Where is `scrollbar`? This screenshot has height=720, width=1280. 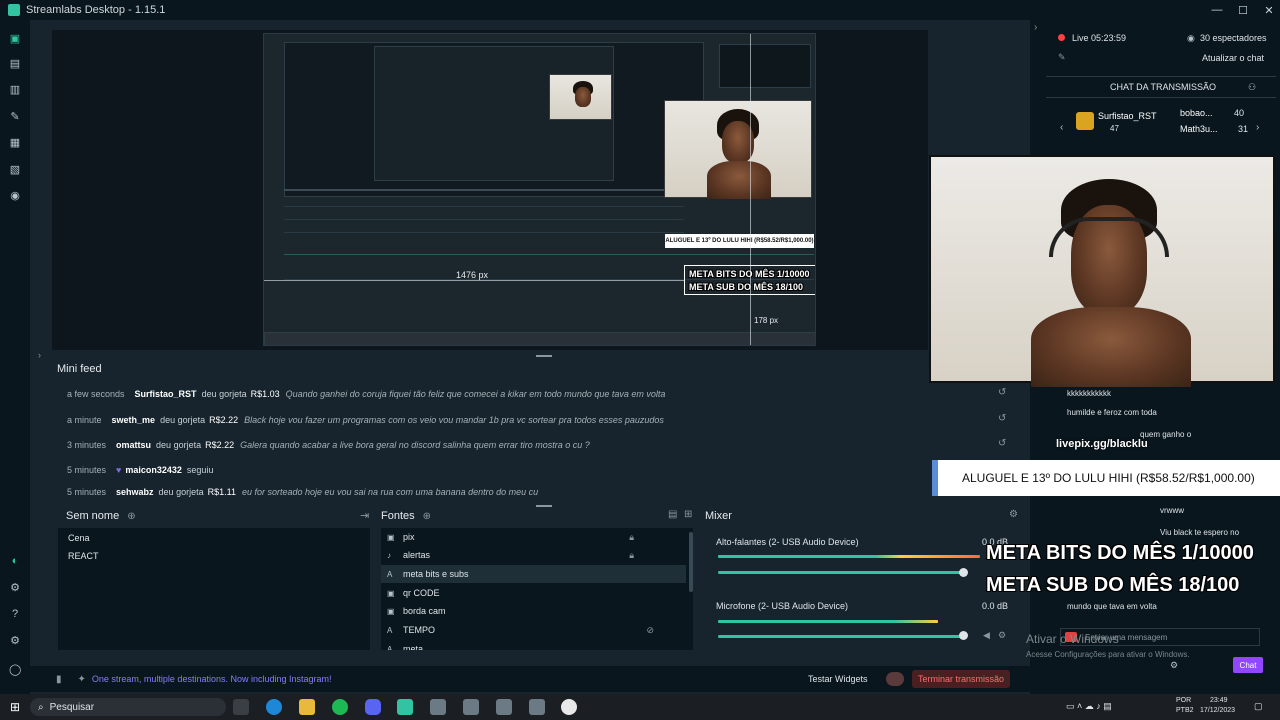
scrollbar is located at coordinates (691, 562).